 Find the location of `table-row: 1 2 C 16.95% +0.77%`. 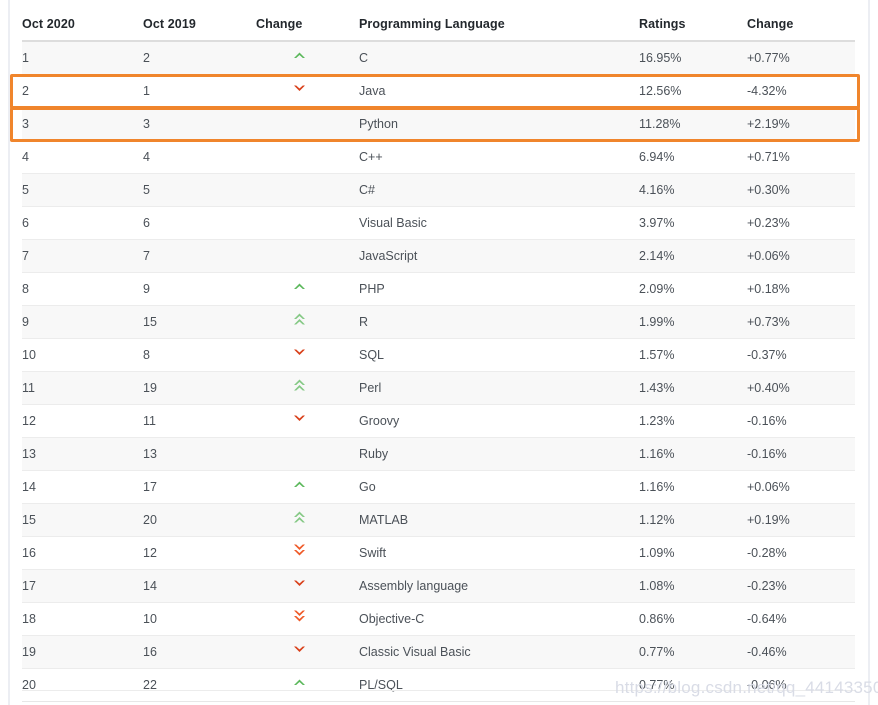

table-row: 1 2 C 16.95% +0.77% is located at coordinates (438, 58).